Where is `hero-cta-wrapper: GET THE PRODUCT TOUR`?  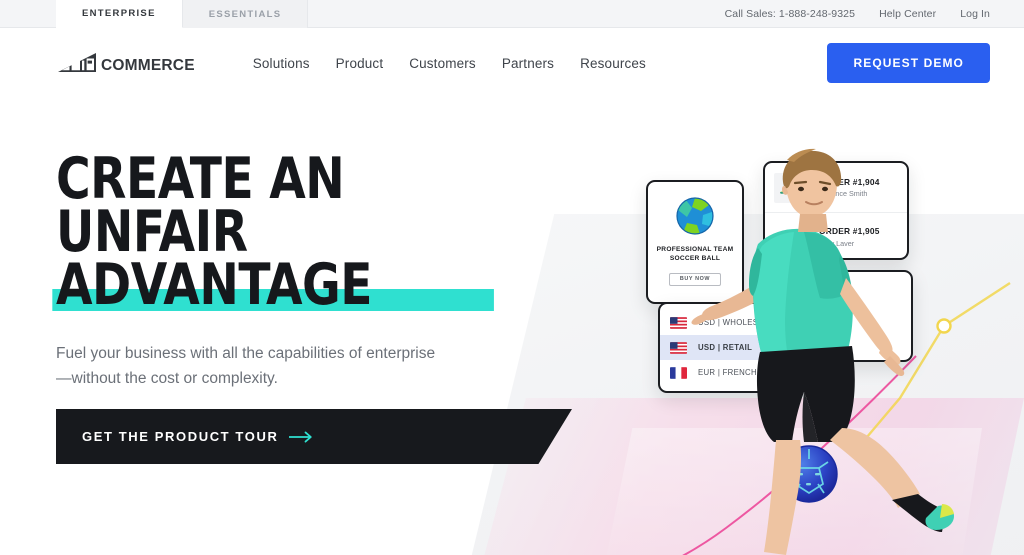
hero-cta-wrapper: GET THE PRODUCT TOUR is located at coordinates (314, 436).